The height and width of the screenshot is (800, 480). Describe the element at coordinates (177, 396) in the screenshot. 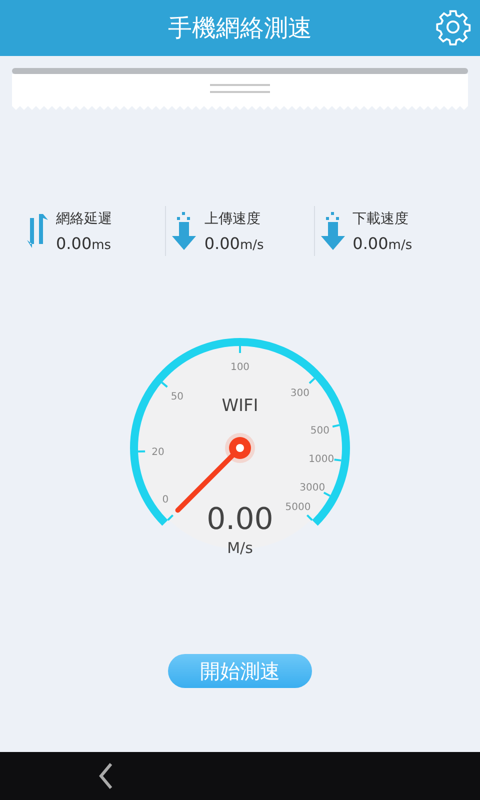

I see `scale-label: 50` at that location.